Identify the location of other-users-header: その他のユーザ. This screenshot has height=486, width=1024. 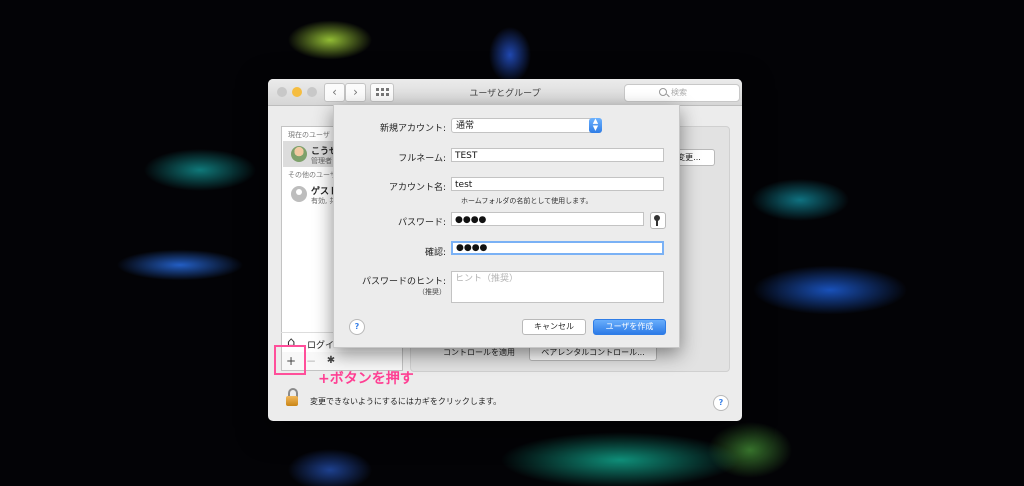
(312, 175).